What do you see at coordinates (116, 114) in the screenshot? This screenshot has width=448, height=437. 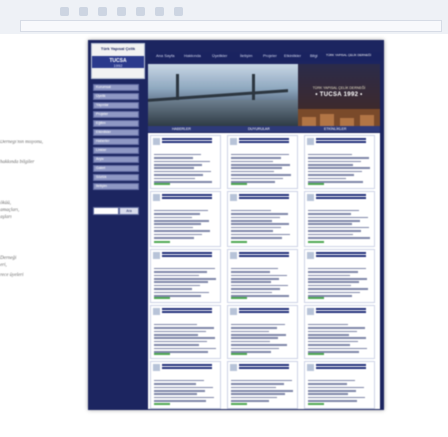 I see `sidebar-item-projeler: Projeler` at bounding box center [116, 114].